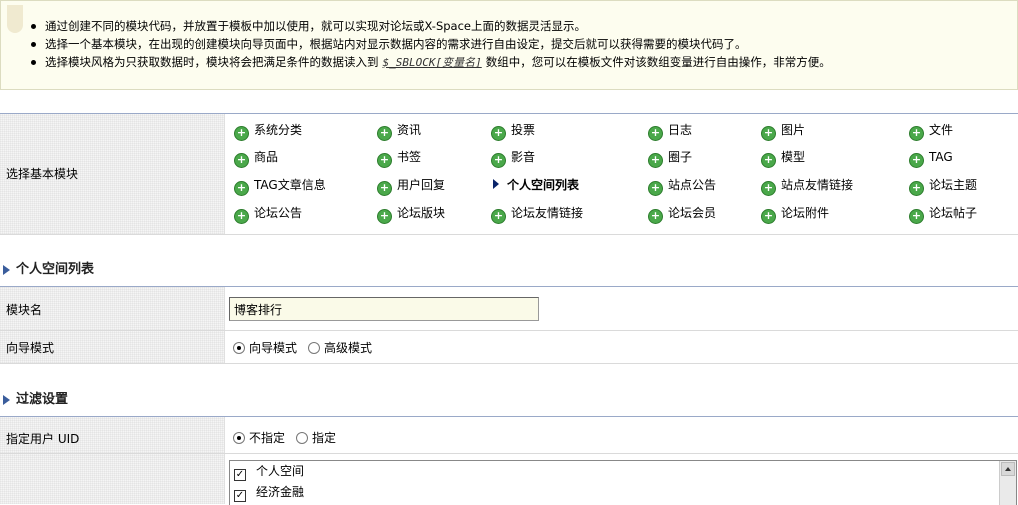 Image resolution: width=1018 pixels, height=505 pixels. What do you see at coordinates (509, 435) in the screenshot?
I see `uid-row: 指定用户 UID 不指定 指定` at bounding box center [509, 435].